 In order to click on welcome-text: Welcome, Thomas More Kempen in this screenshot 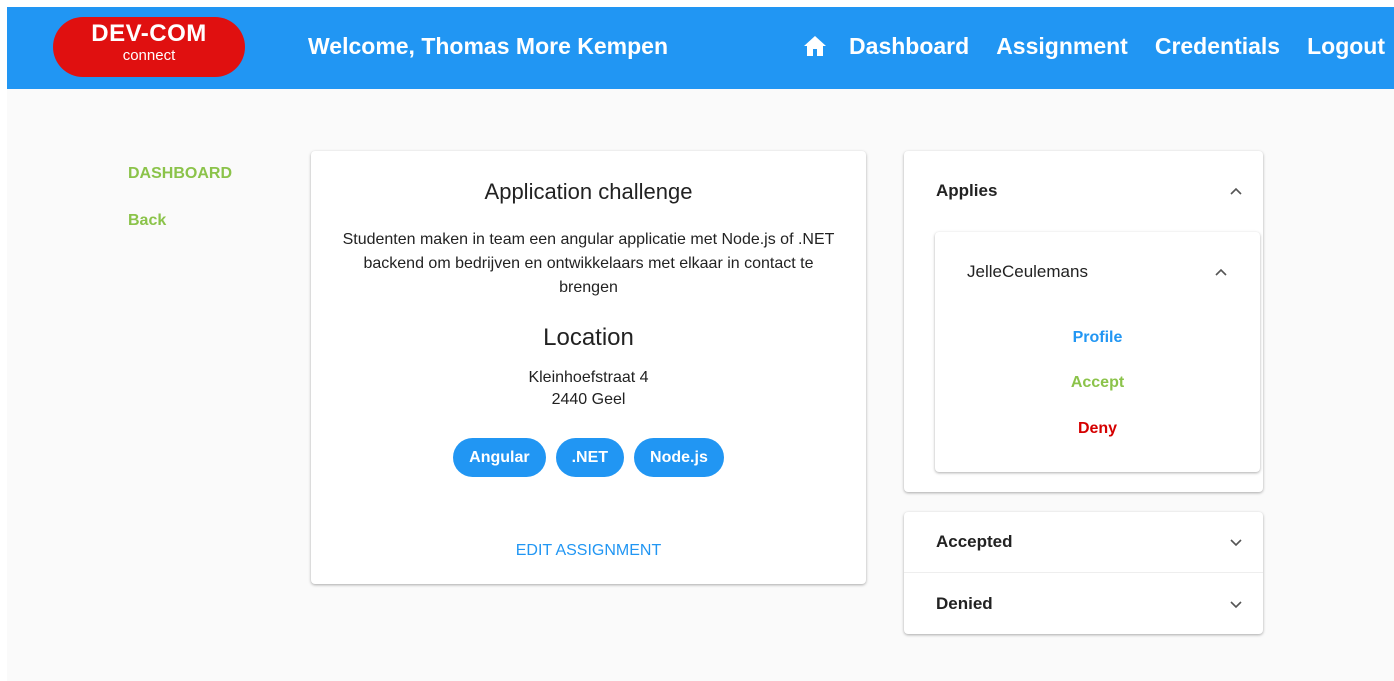, I will do `click(488, 46)`.